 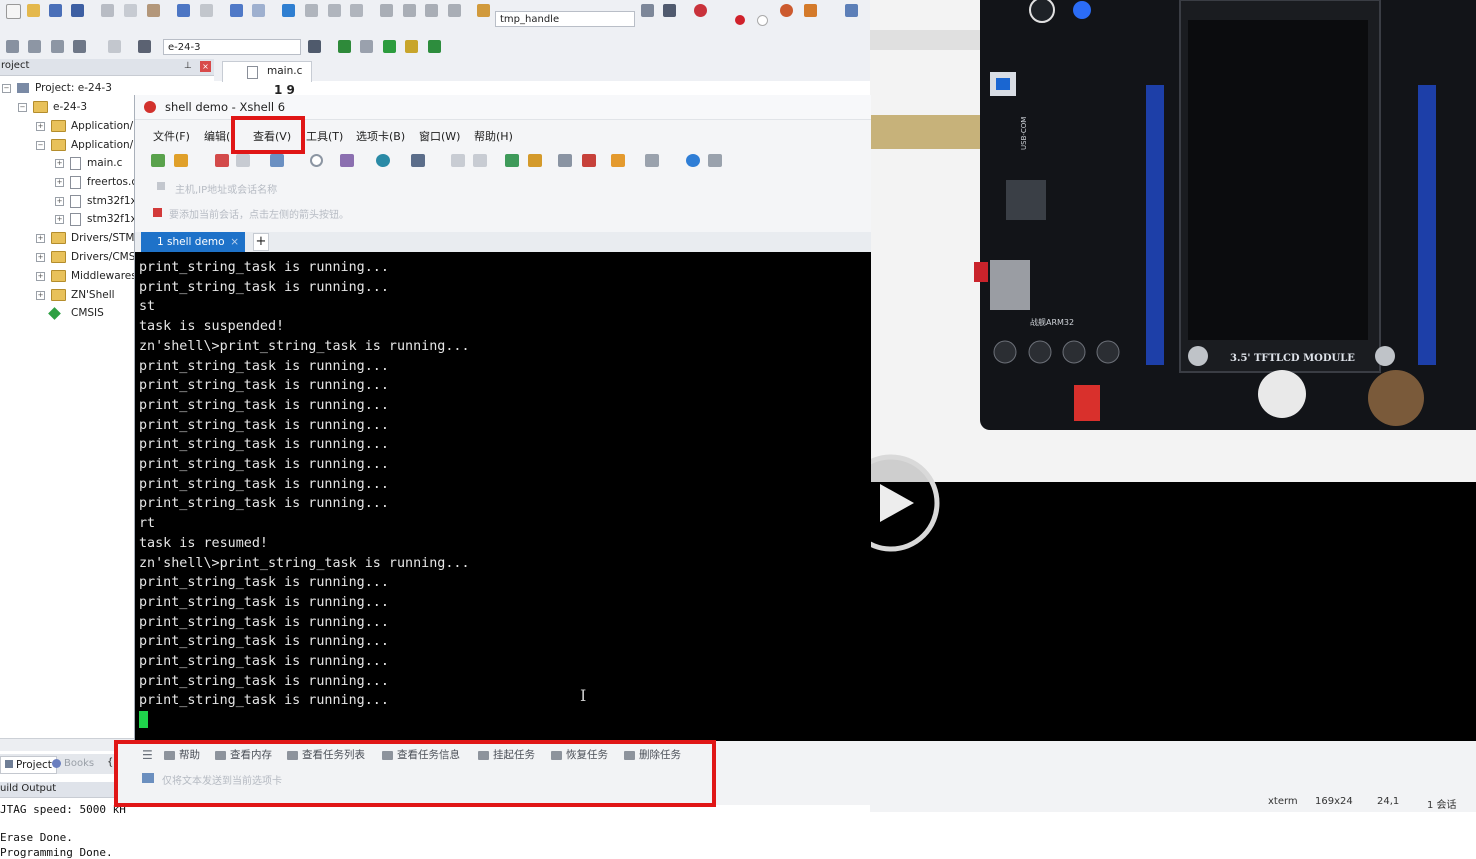 I want to click on tree-item-group: + Application/, so click(x=84, y=126).